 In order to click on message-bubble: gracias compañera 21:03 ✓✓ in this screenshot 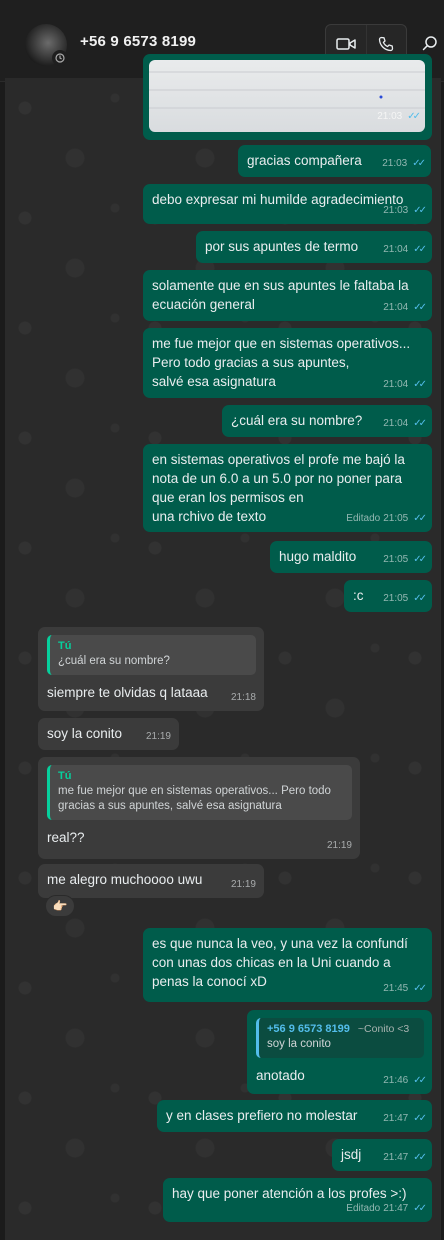, I will do `click(334, 161)`.